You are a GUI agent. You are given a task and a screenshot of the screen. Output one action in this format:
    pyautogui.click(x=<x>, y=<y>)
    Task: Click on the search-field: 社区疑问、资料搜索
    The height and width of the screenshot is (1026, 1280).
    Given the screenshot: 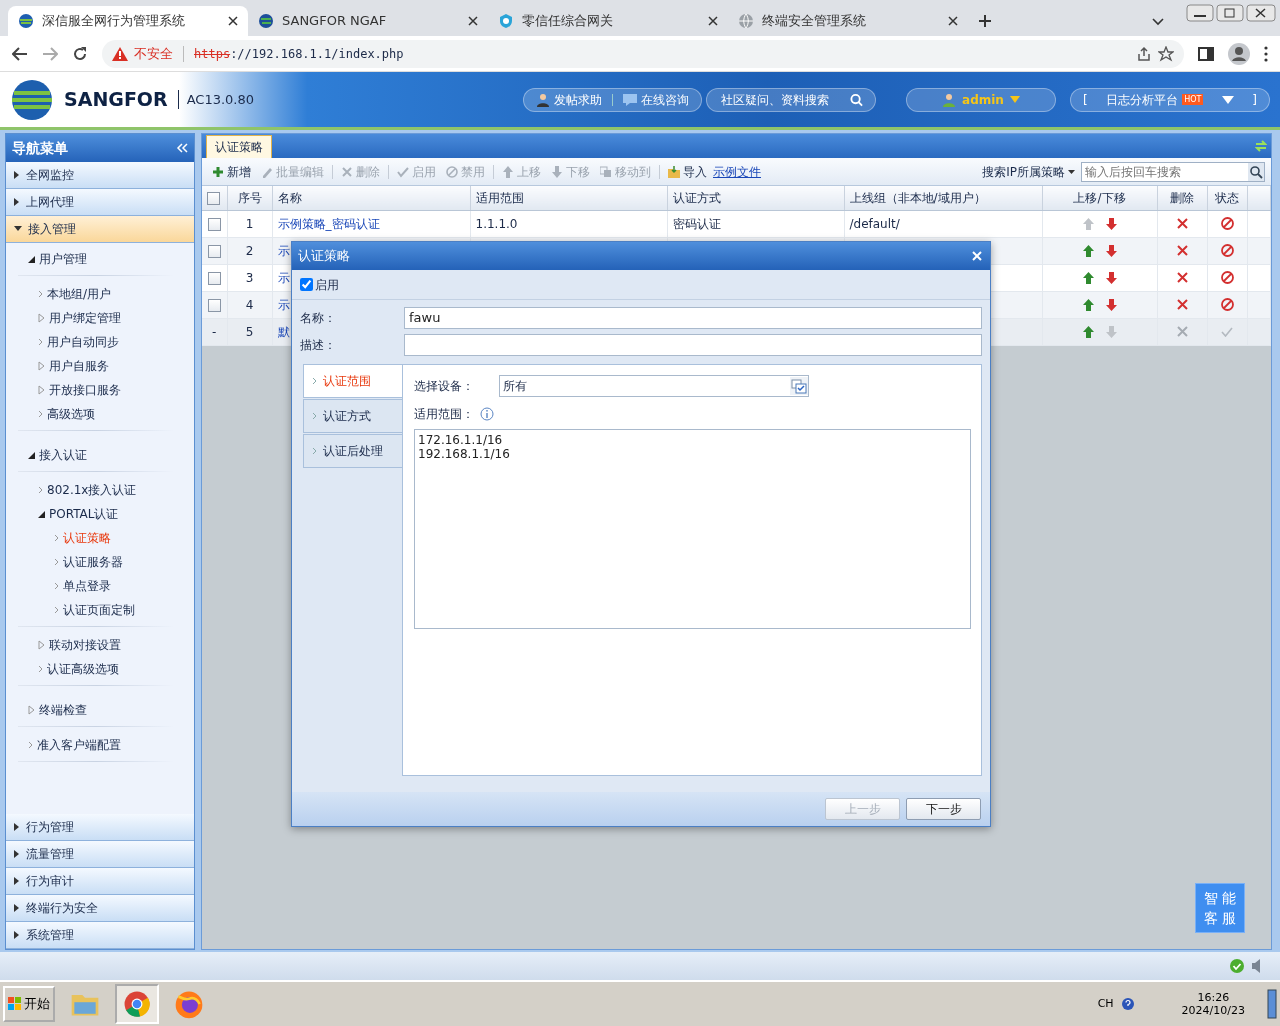 What is the action you would take?
    pyautogui.click(x=781, y=99)
    